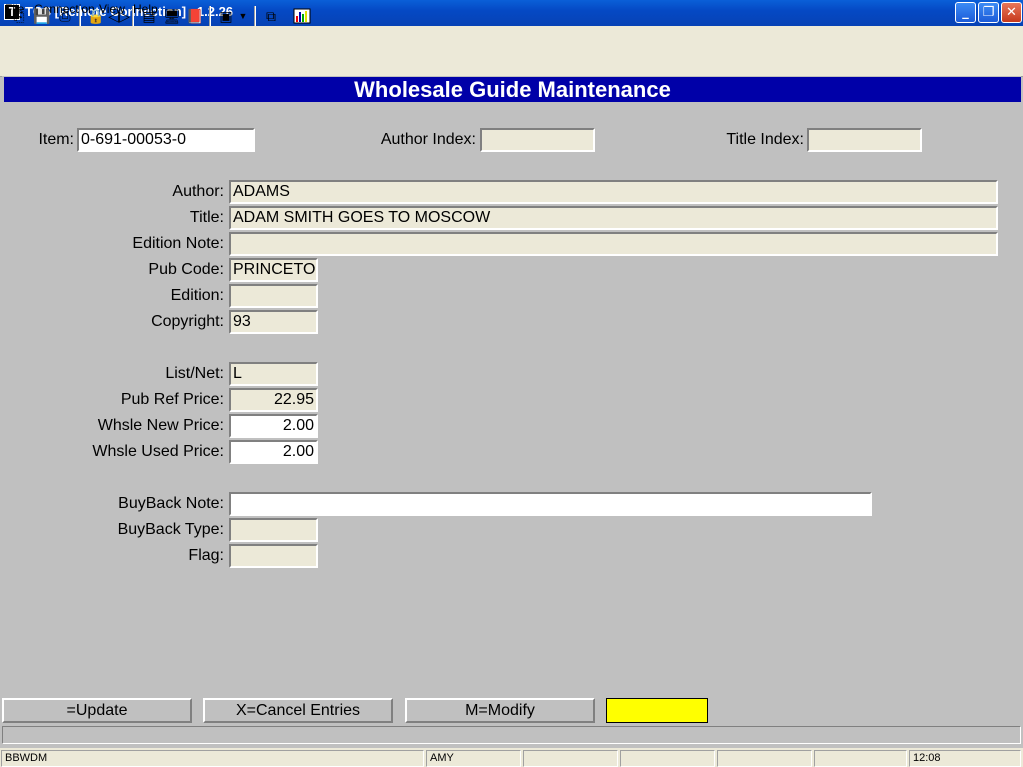 This screenshot has width=1023, height=767. I want to click on copyright-field: 93, so click(273, 322).